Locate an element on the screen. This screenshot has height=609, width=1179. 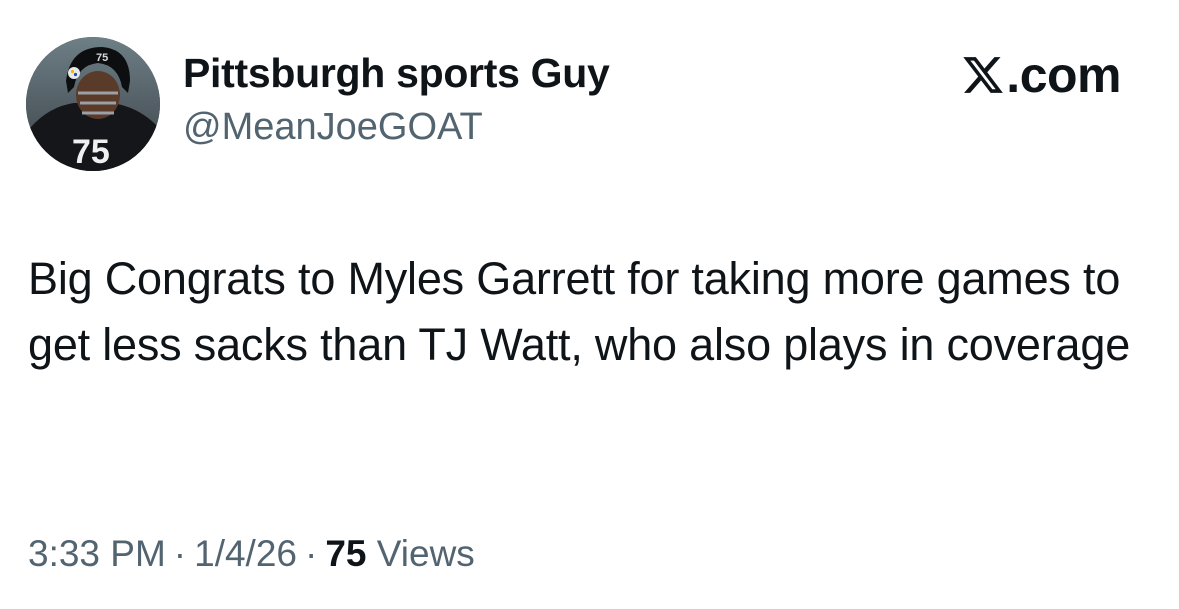
x-logo-icon is located at coordinates (983, 75).